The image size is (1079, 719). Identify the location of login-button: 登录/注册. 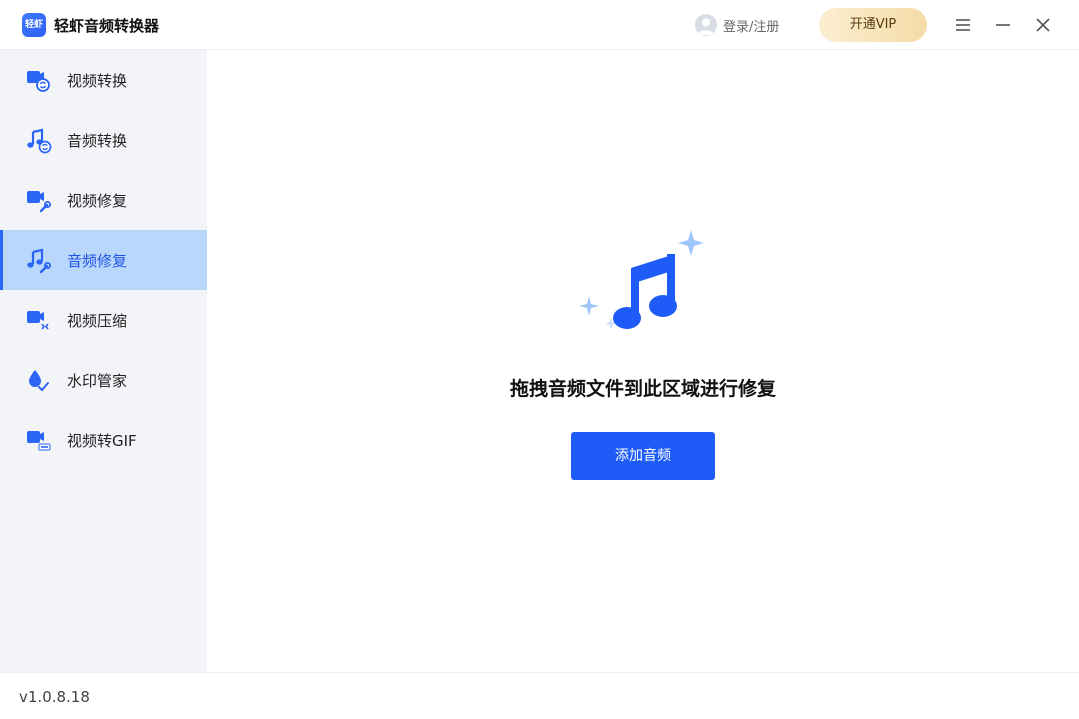
(737, 25).